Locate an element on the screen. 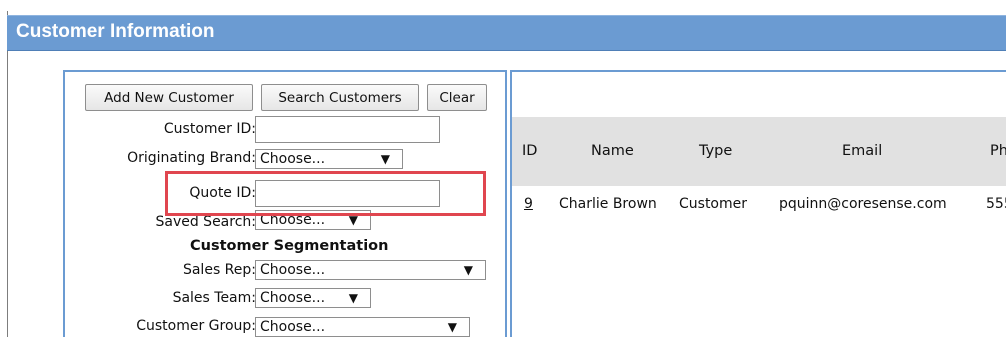 The height and width of the screenshot is (337, 1006). row-id-link: 9 is located at coordinates (528, 204).